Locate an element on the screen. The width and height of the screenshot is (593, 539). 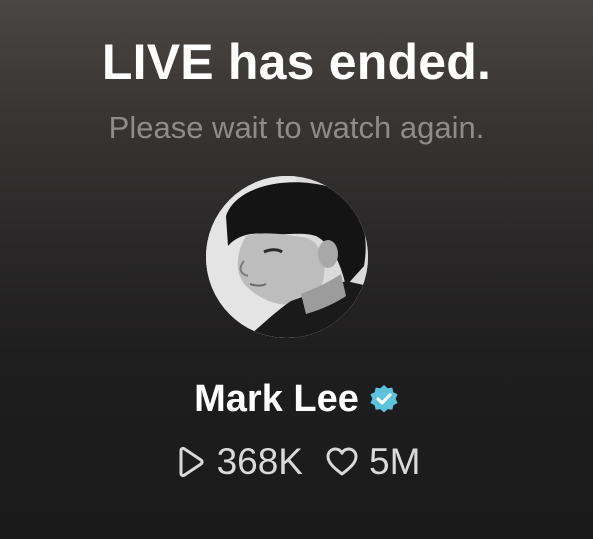
profile-stats: 368K 5M is located at coordinates (296, 462).